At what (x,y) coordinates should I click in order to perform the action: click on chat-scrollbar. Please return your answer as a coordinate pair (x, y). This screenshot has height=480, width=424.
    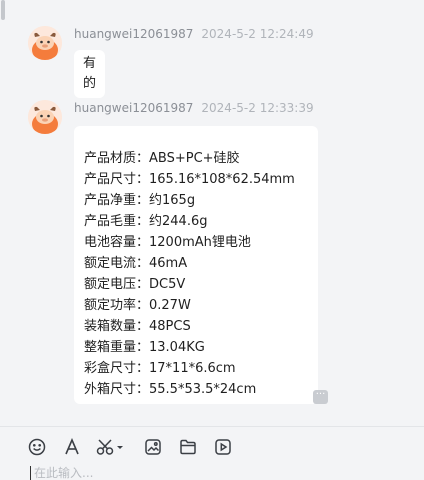
    Looking at the image, I should click on (3, 209).